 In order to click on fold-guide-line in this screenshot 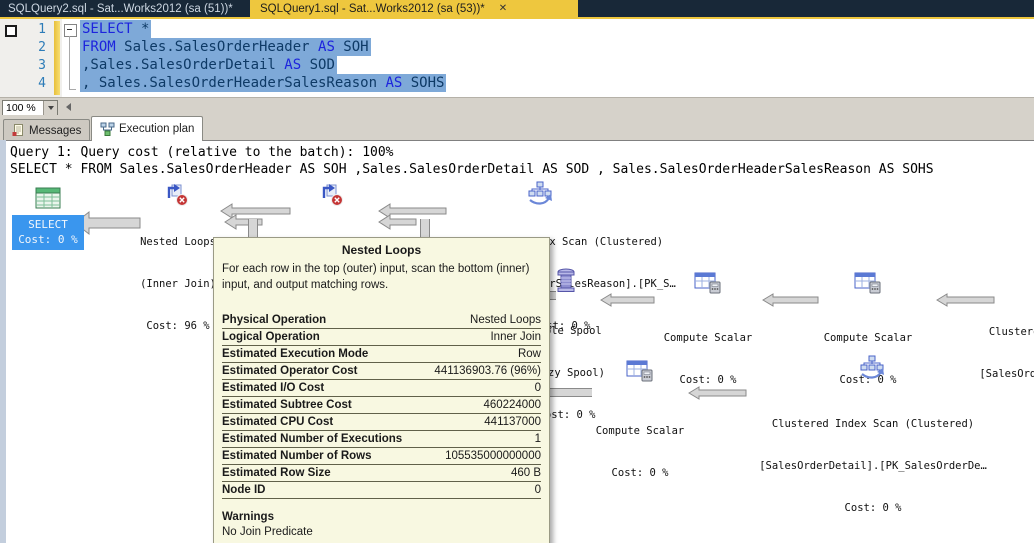, I will do `click(69, 63)`.